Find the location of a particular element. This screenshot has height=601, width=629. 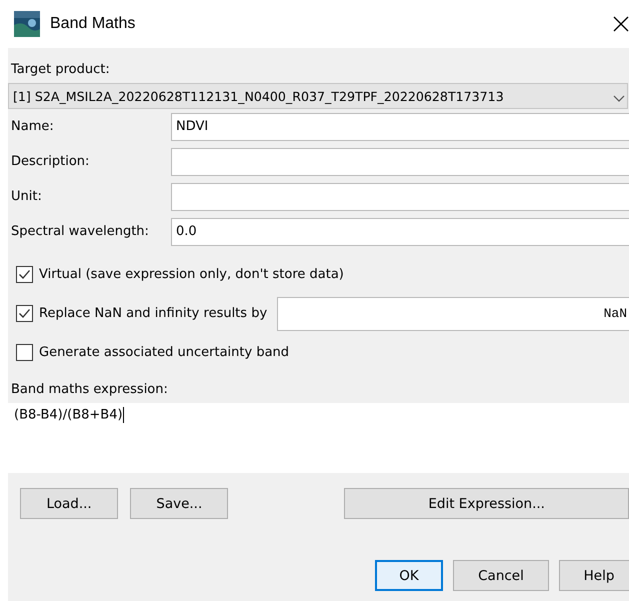

button: Cancel is located at coordinates (501, 575).